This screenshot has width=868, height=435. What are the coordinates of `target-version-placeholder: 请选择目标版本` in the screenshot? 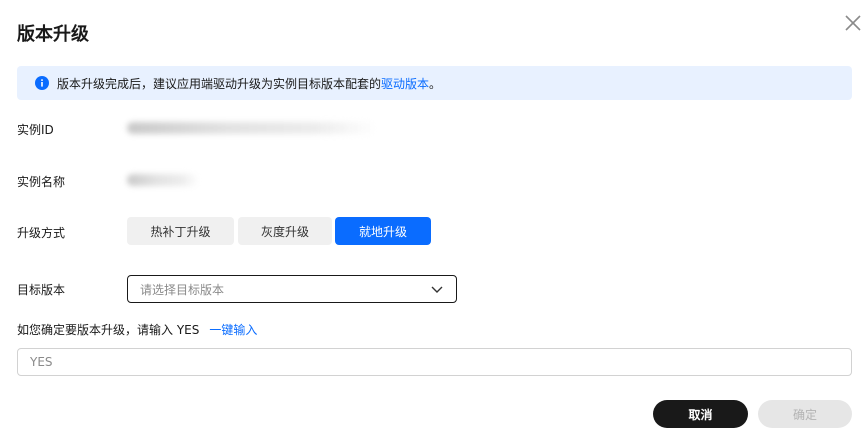 It's located at (182, 289).